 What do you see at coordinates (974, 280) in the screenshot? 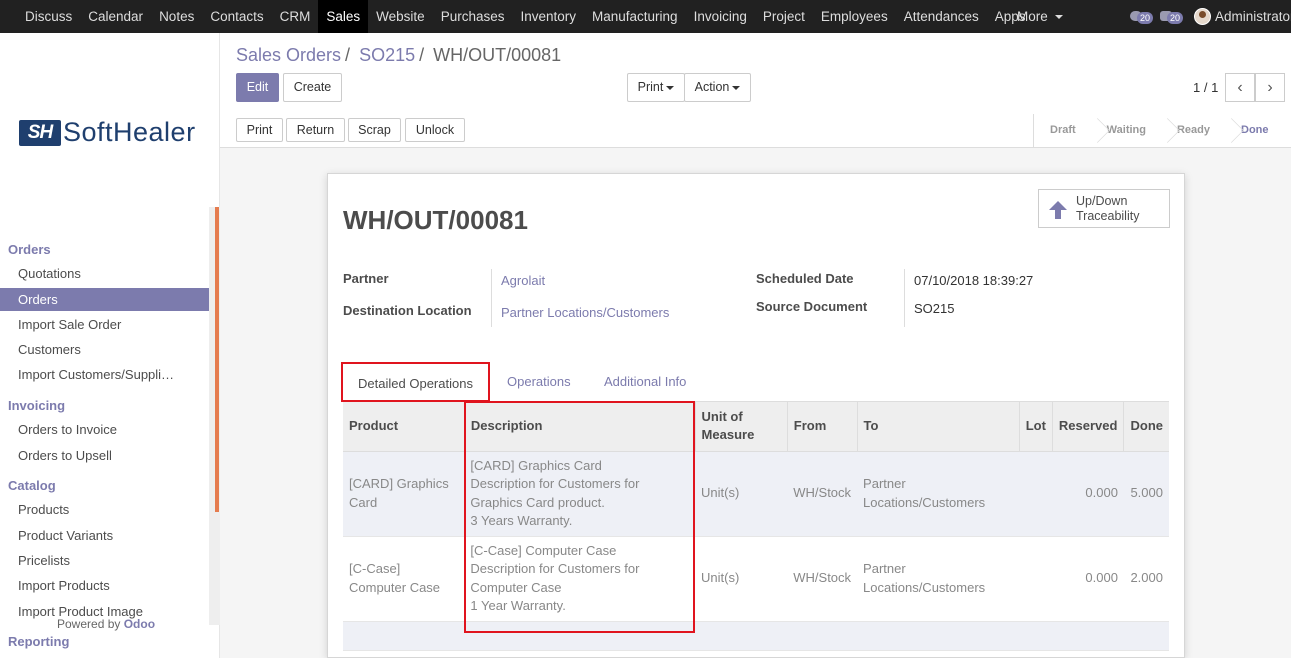
I see `scheduled-date-field: 07/10/2018 18:39:27` at bounding box center [974, 280].